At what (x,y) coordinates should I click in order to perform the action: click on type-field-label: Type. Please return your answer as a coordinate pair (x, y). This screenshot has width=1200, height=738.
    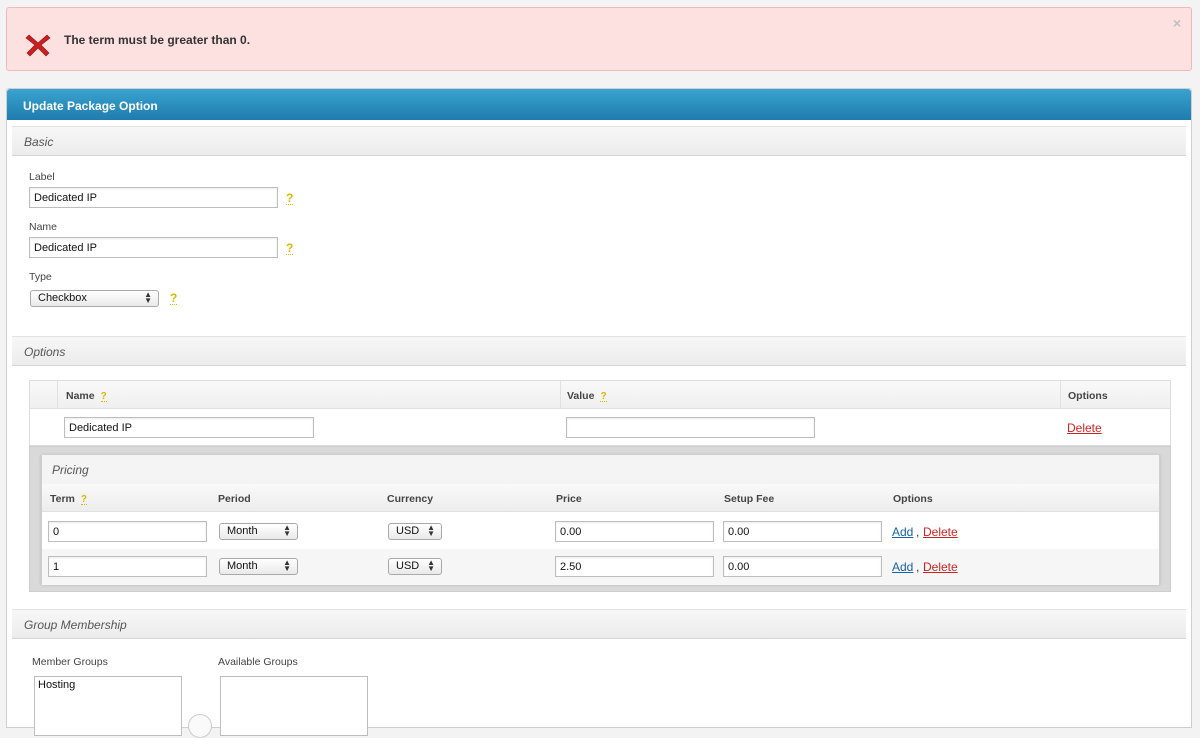
    Looking at the image, I should click on (40, 277).